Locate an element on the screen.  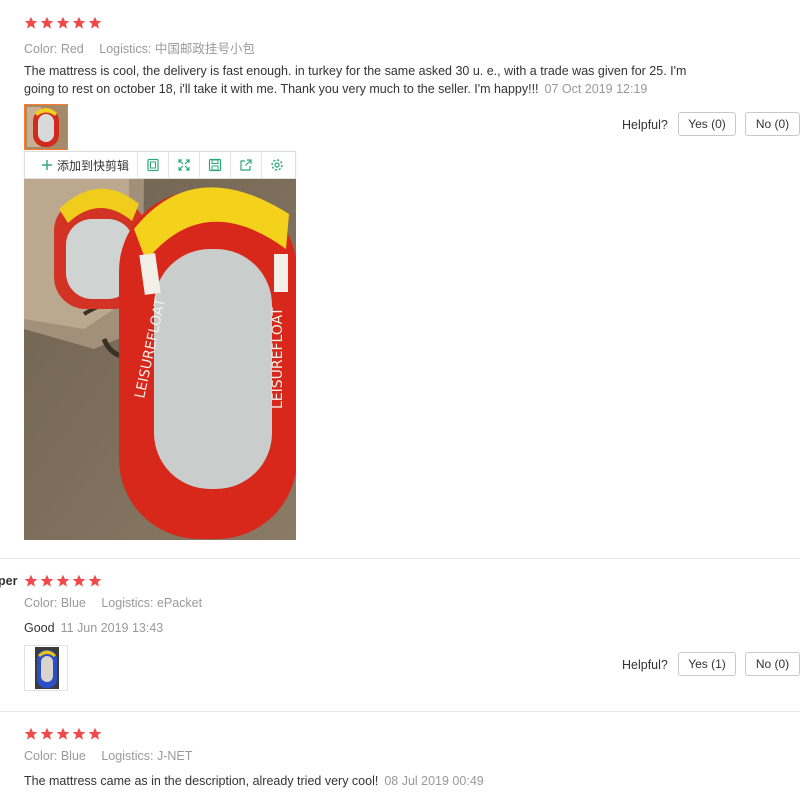
review-time: 08 Jul 2019 00:49 is located at coordinates (434, 781).